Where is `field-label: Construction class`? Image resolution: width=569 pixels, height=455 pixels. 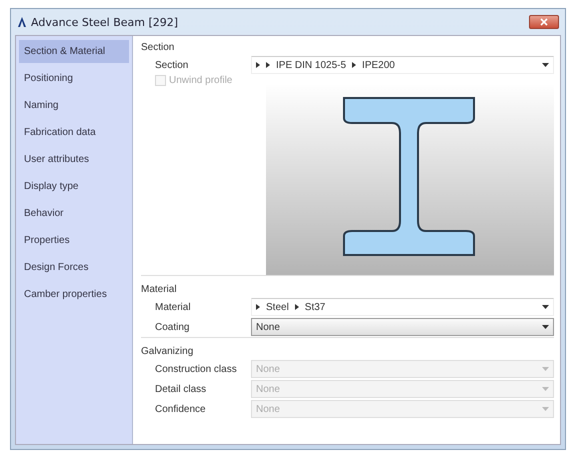 field-label: Construction class is located at coordinates (196, 369).